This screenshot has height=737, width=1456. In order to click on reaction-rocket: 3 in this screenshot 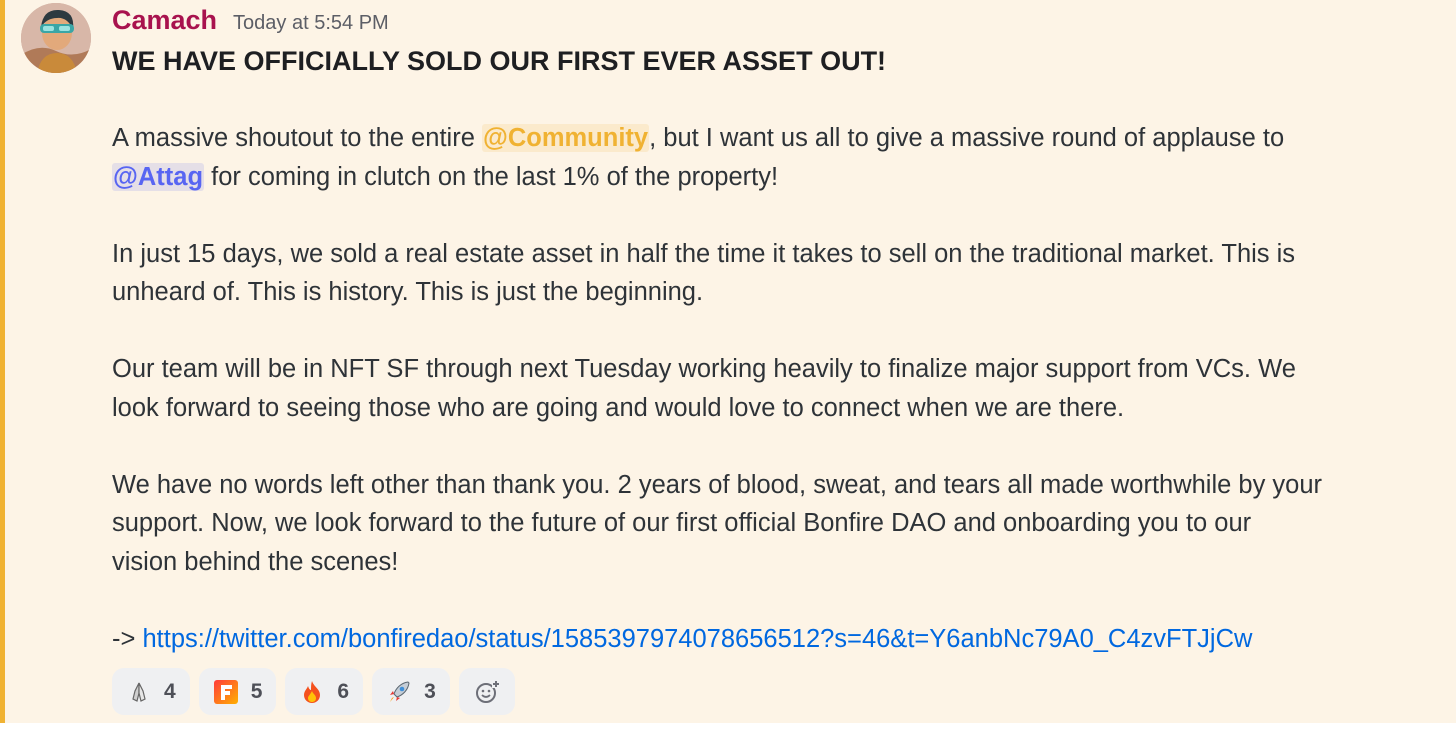, I will do `click(411, 691)`.